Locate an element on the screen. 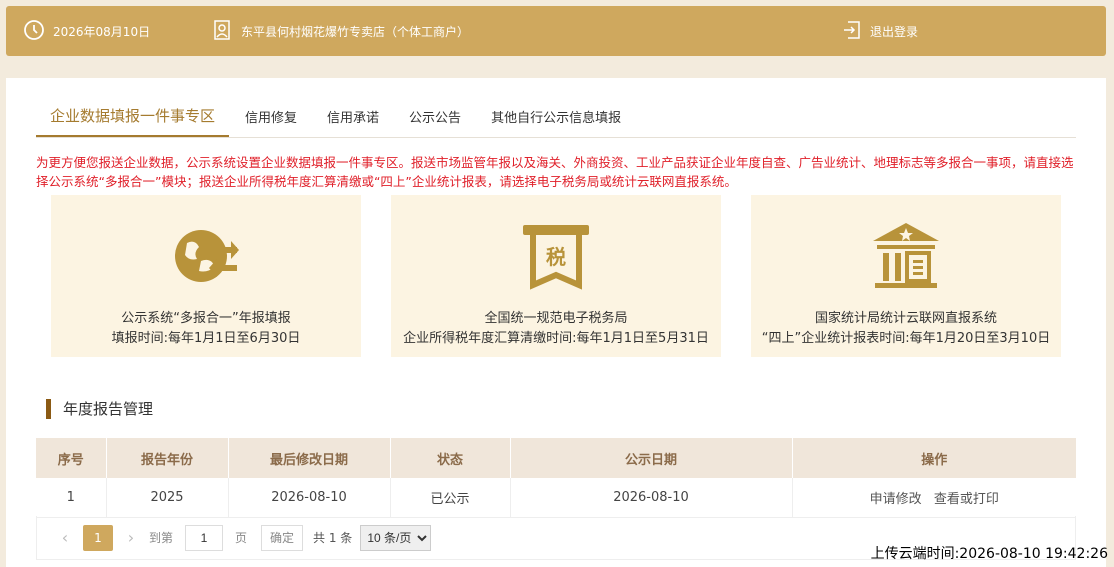 This screenshot has height=567, width=1114. total-count: 共 1 条 is located at coordinates (333, 538).